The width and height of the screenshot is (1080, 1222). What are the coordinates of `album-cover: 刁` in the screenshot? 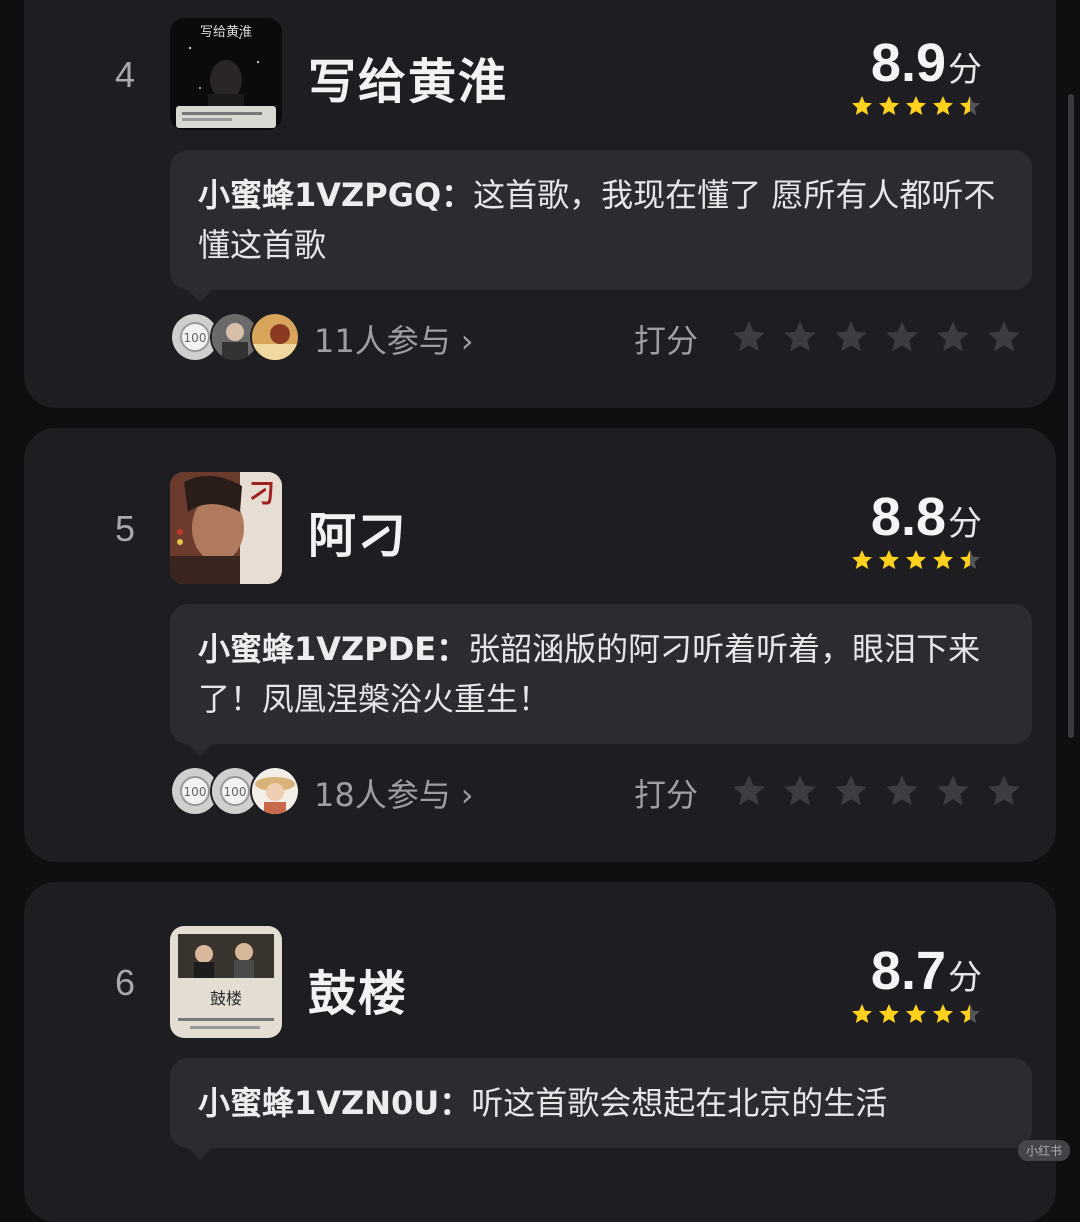 It's located at (226, 528).